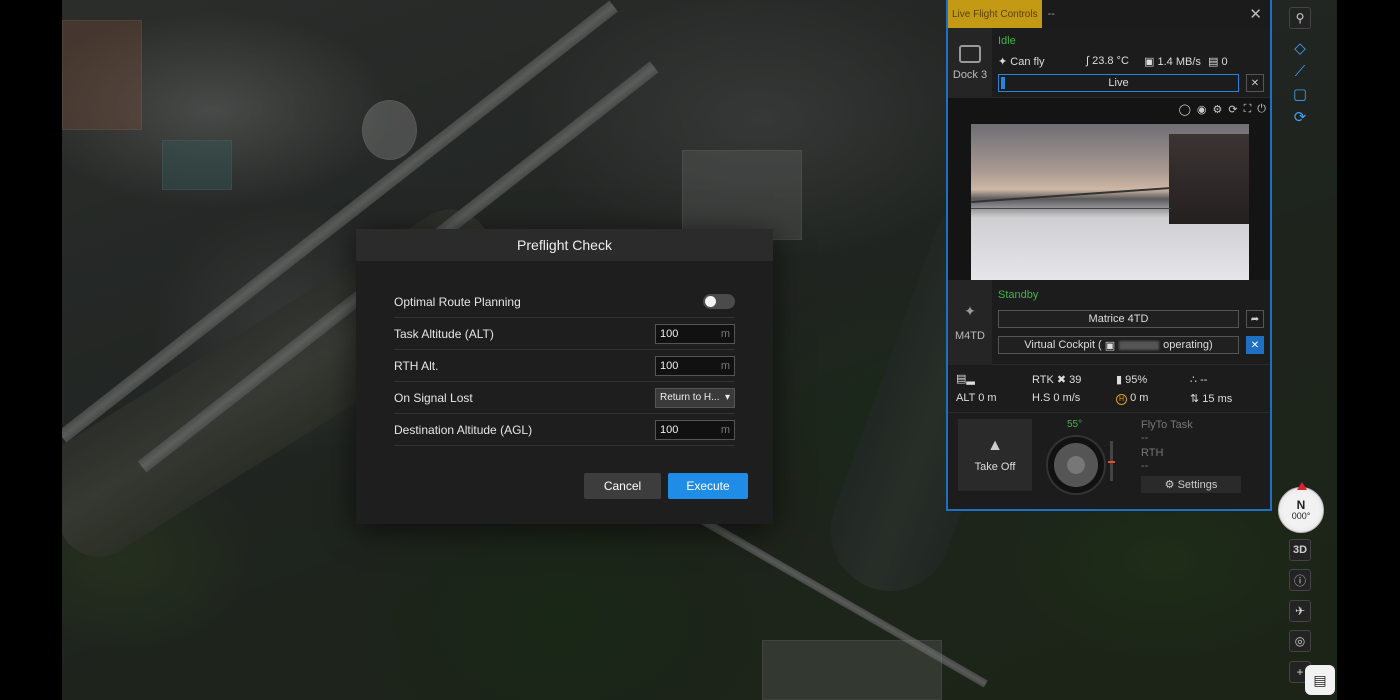 This screenshot has width=1400, height=700. Describe the element at coordinates (444, 333) in the screenshot. I see `task-altitude-label: Task Altitude (ALT)` at that location.